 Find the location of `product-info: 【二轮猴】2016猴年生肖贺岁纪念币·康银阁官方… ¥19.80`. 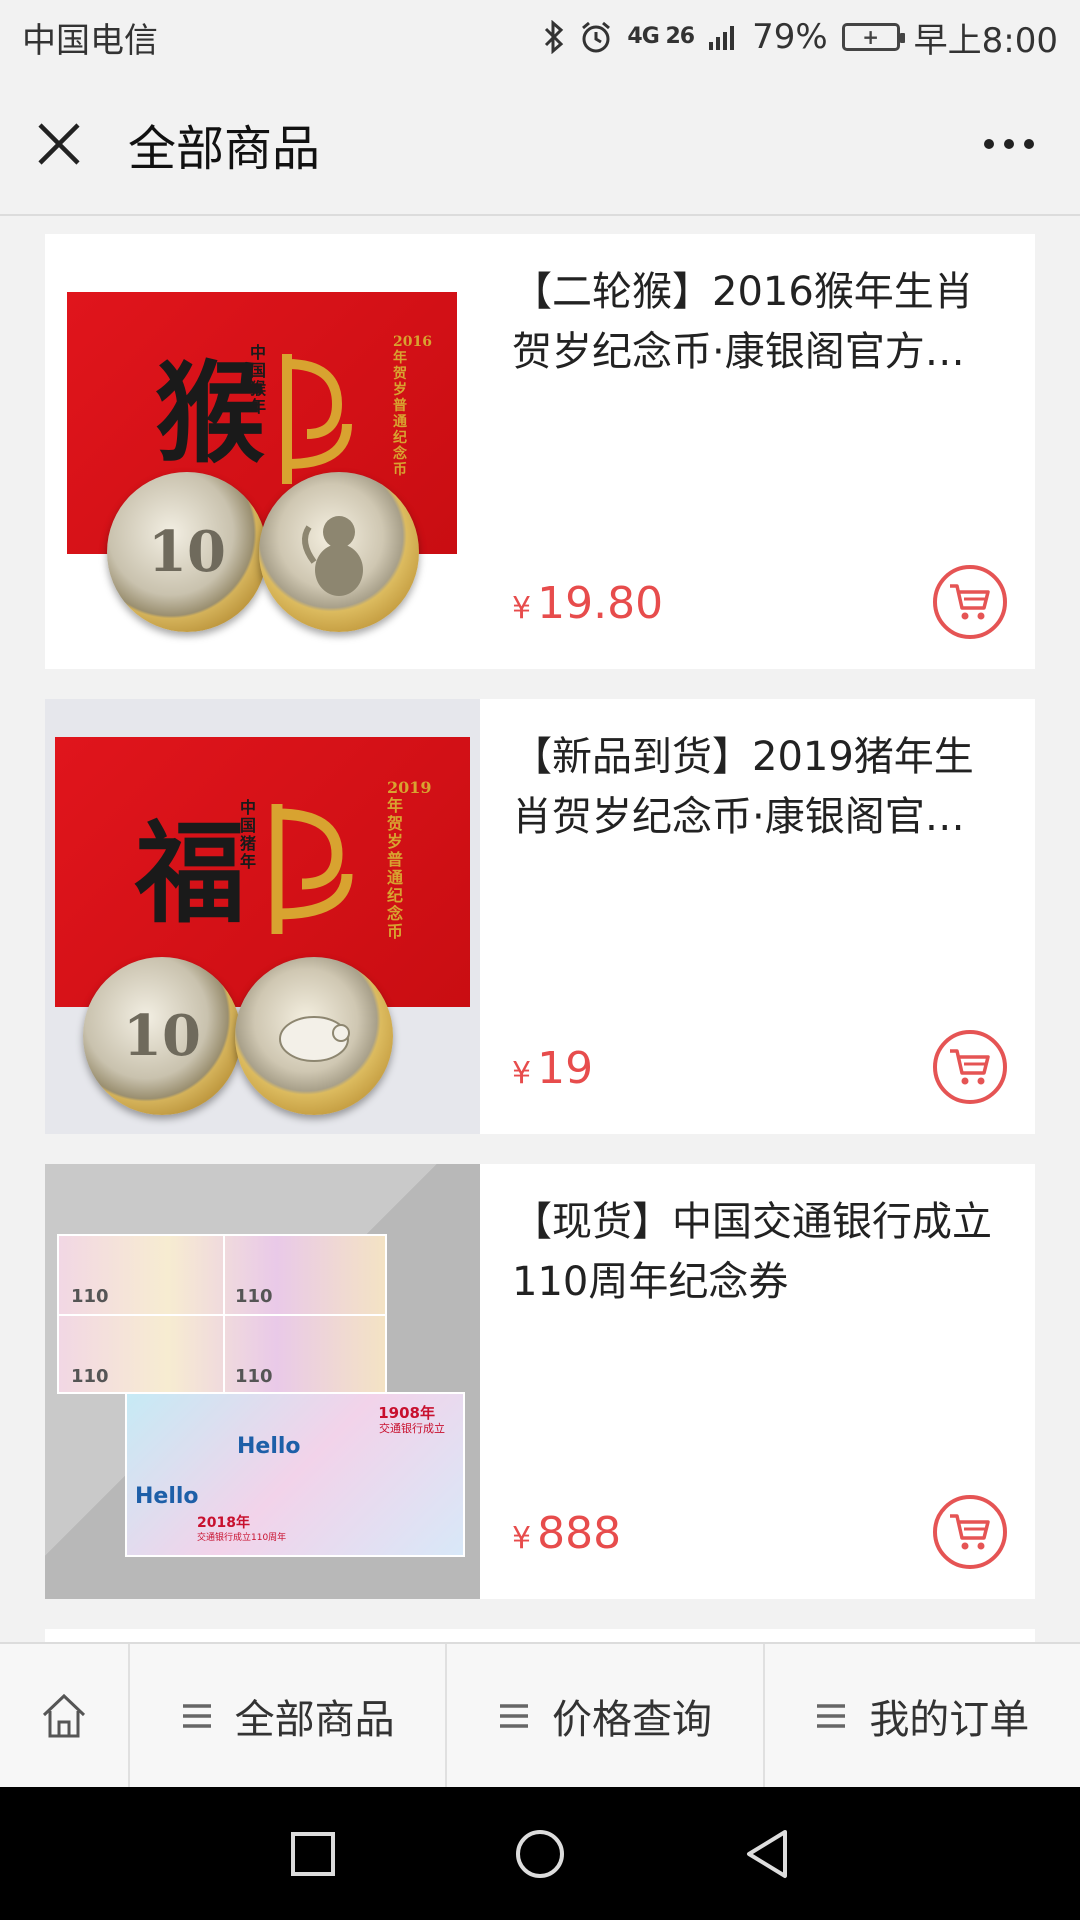

product-info: 【二轮猴】2016猴年生肖贺岁纪念币·康银阁官方… ¥19.80 is located at coordinates (757, 451).